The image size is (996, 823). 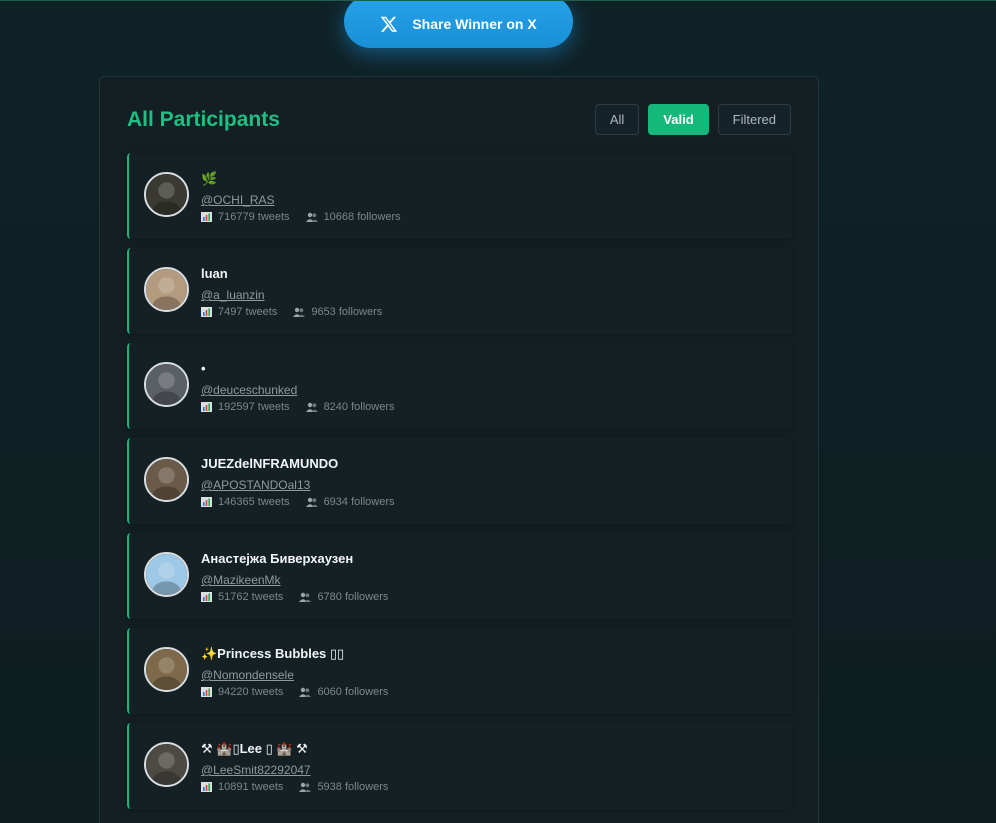 What do you see at coordinates (254, 502) in the screenshot?
I see `tweets-count: 146365 tweets` at bounding box center [254, 502].